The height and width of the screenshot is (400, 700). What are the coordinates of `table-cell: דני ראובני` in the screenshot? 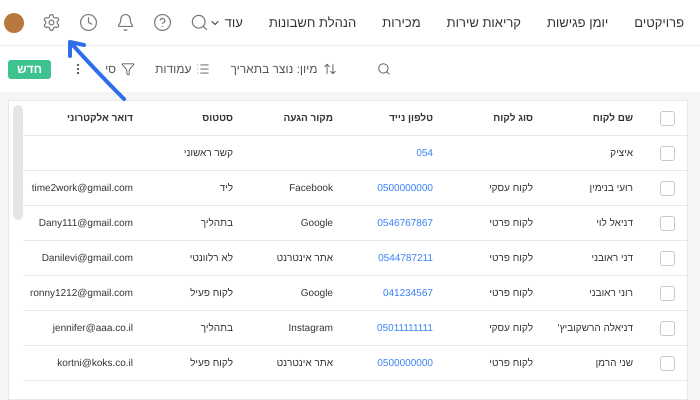 It's located at (612, 258).